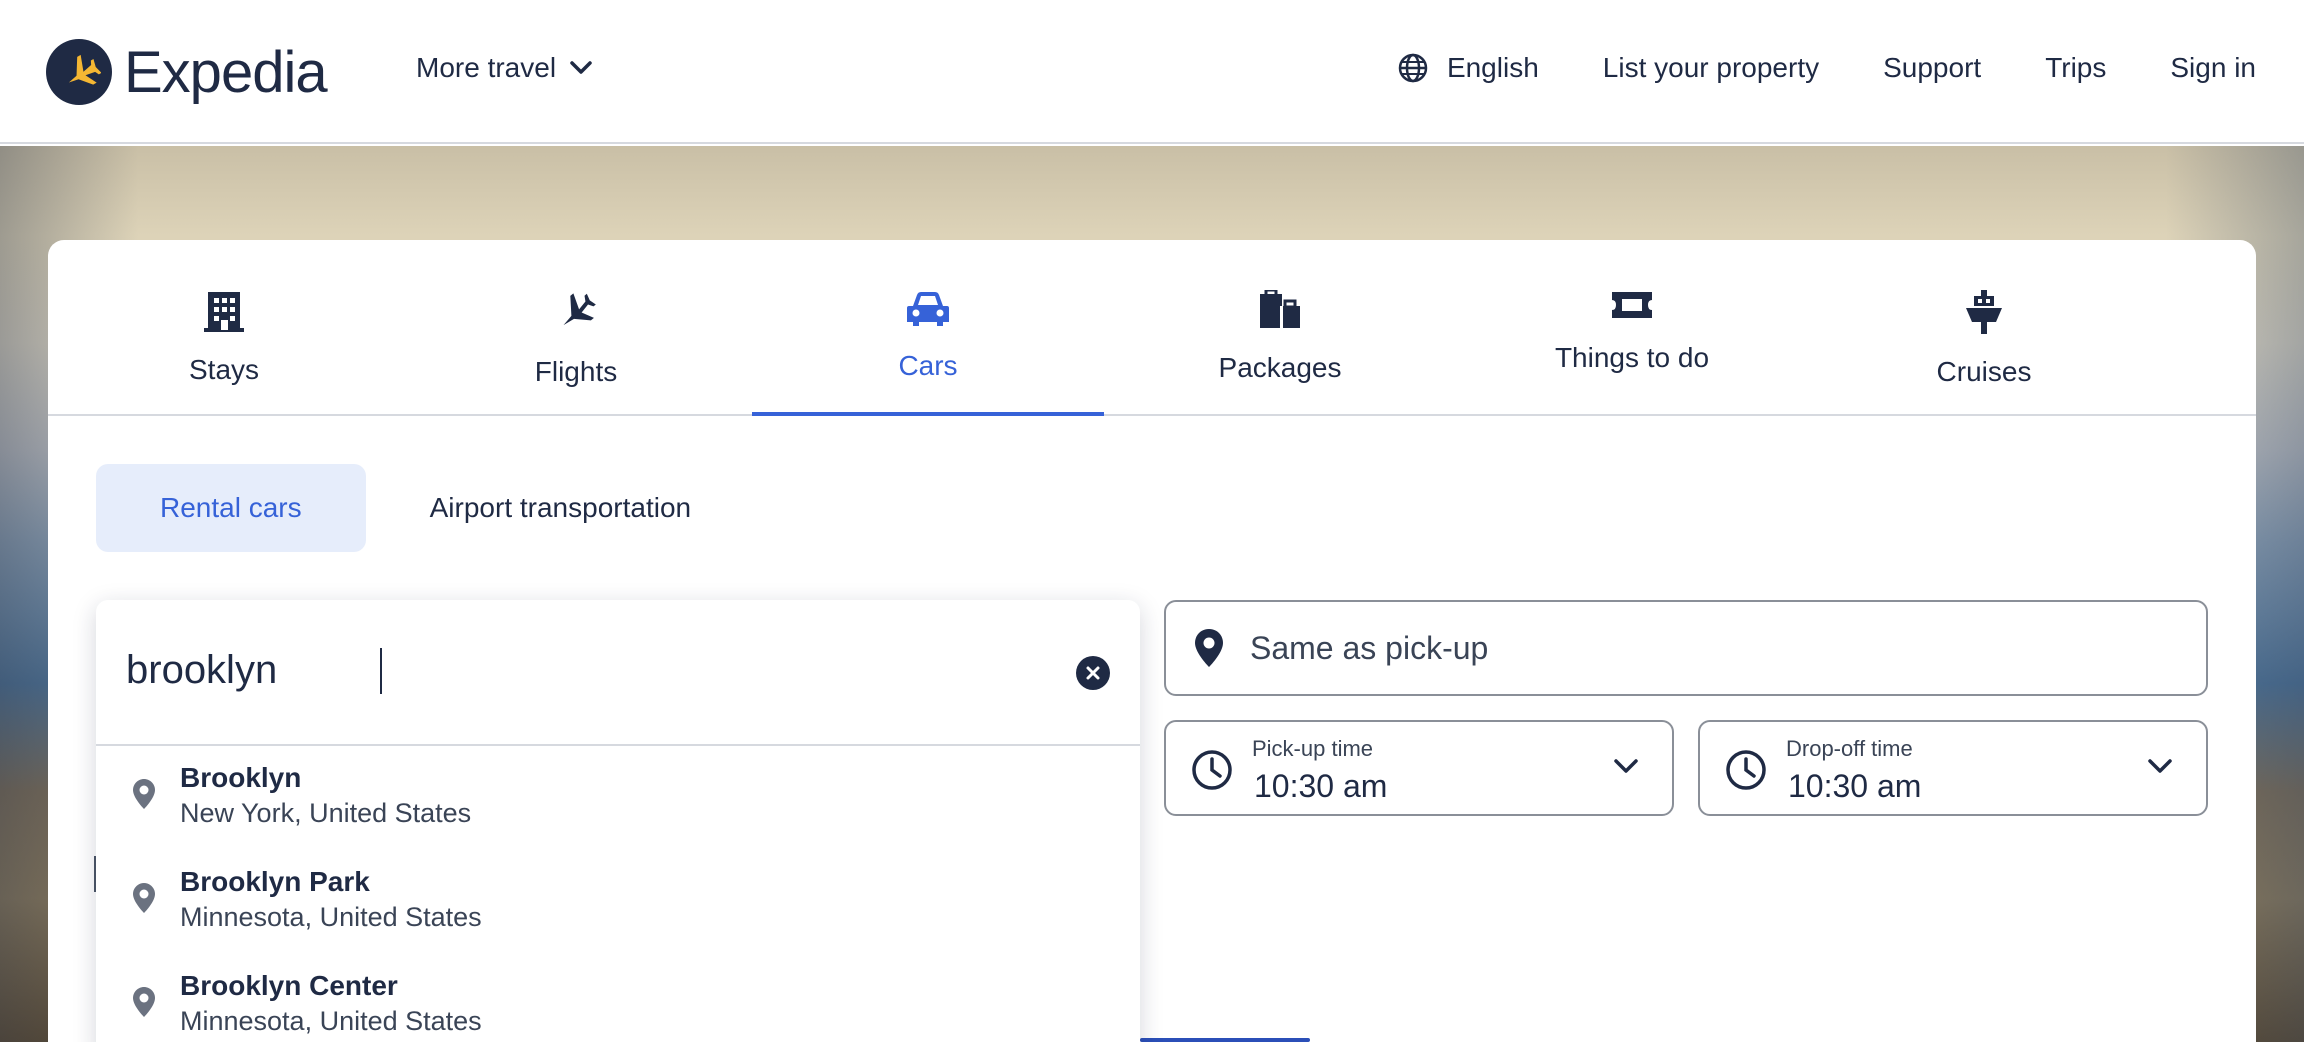  I want to click on pickup-location-input, so click(576, 670).